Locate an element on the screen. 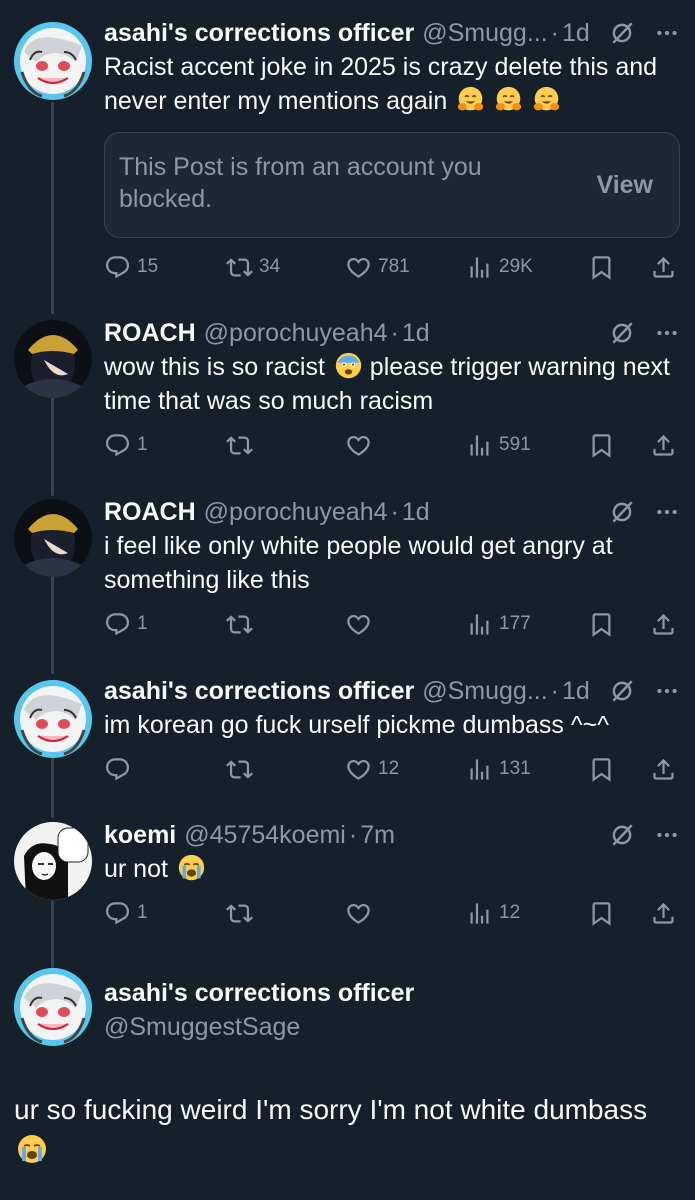 The image size is (695, 1200). timestamp: 7m is located at coordinates (377, 835).